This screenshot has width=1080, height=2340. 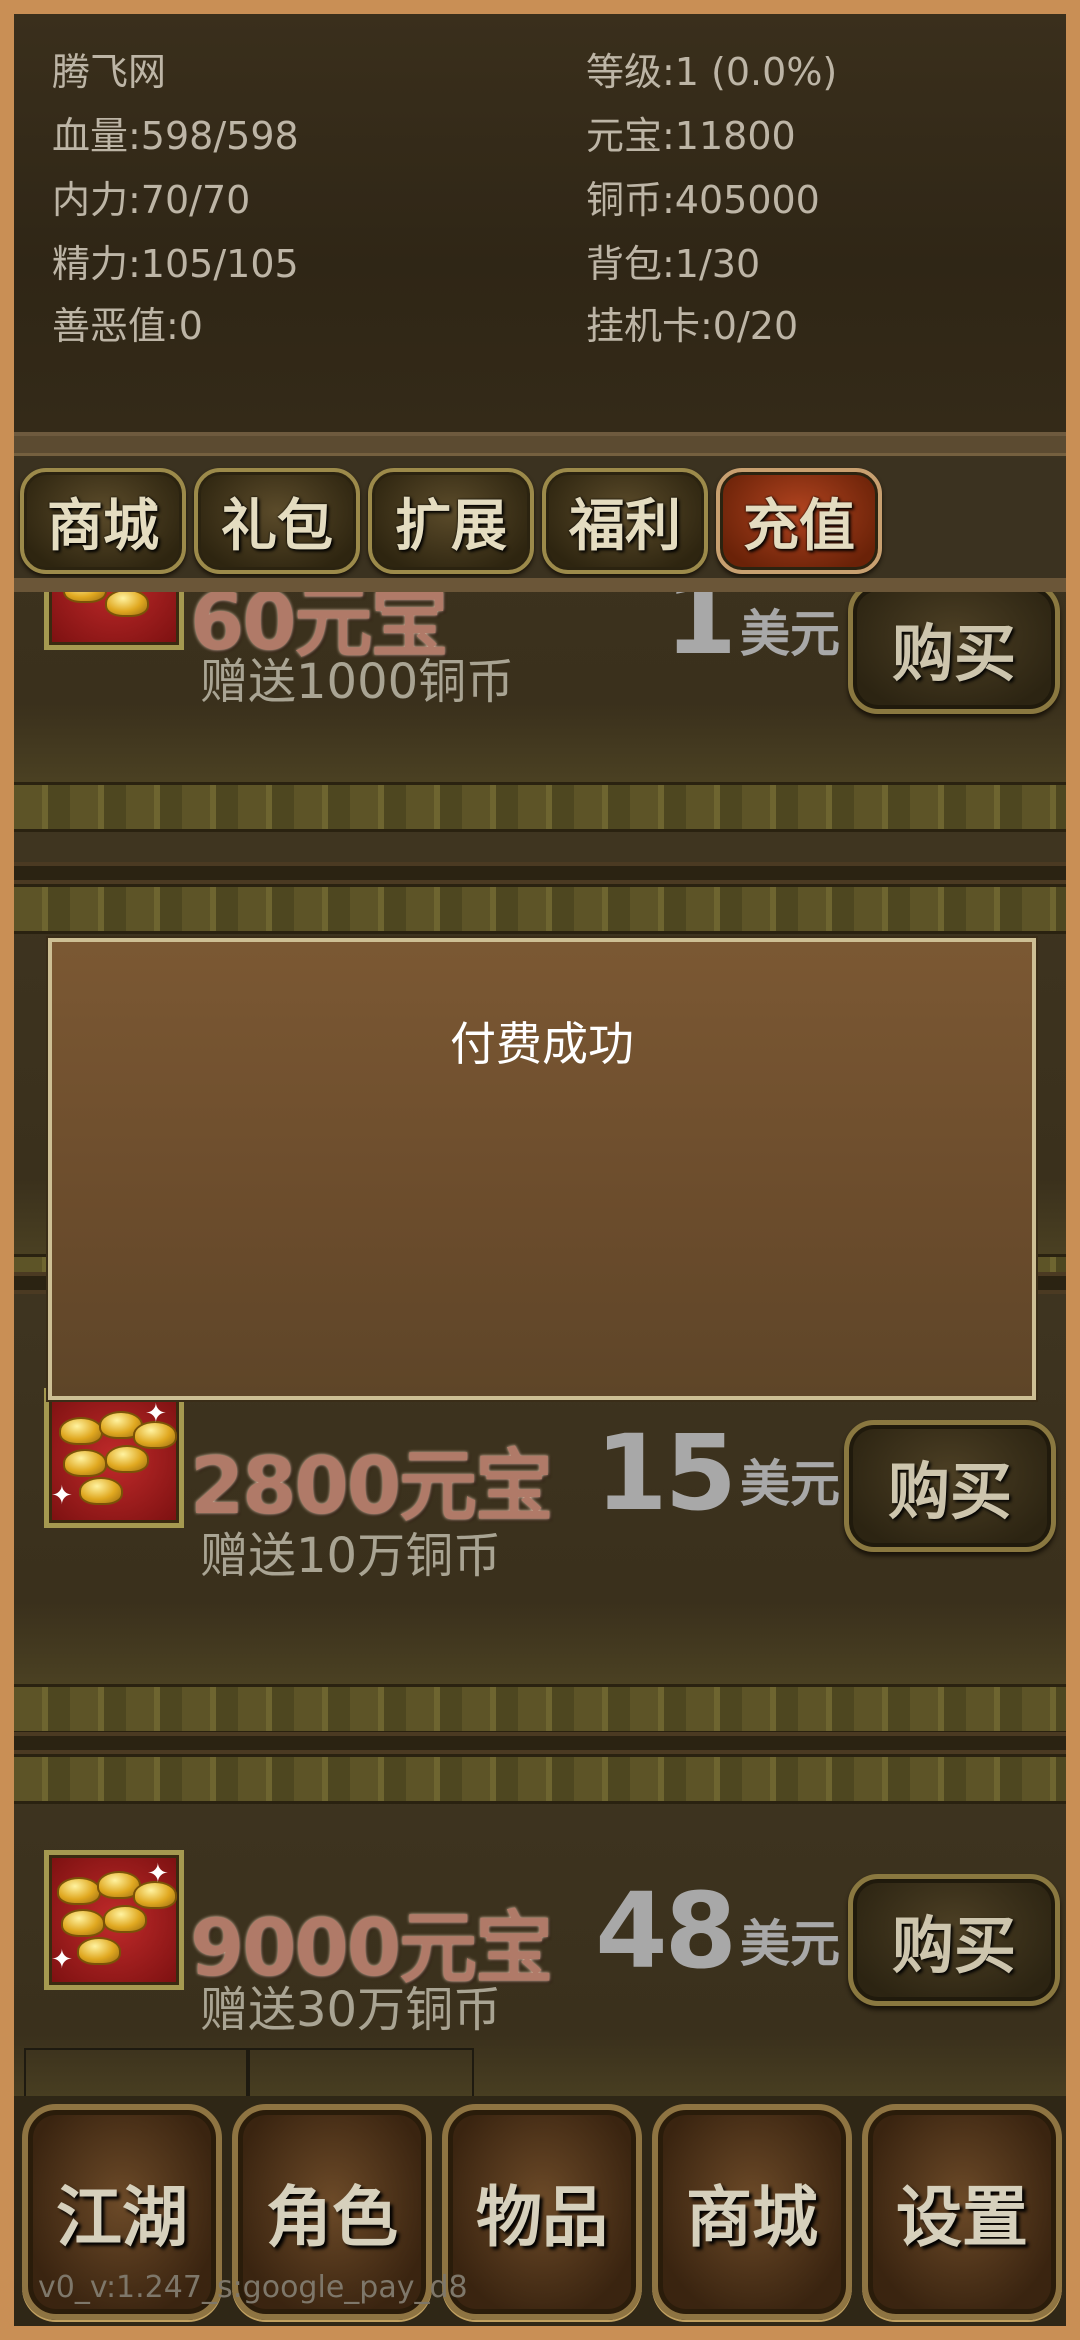 I want to click on header-divider, so click(x=540, y=446).